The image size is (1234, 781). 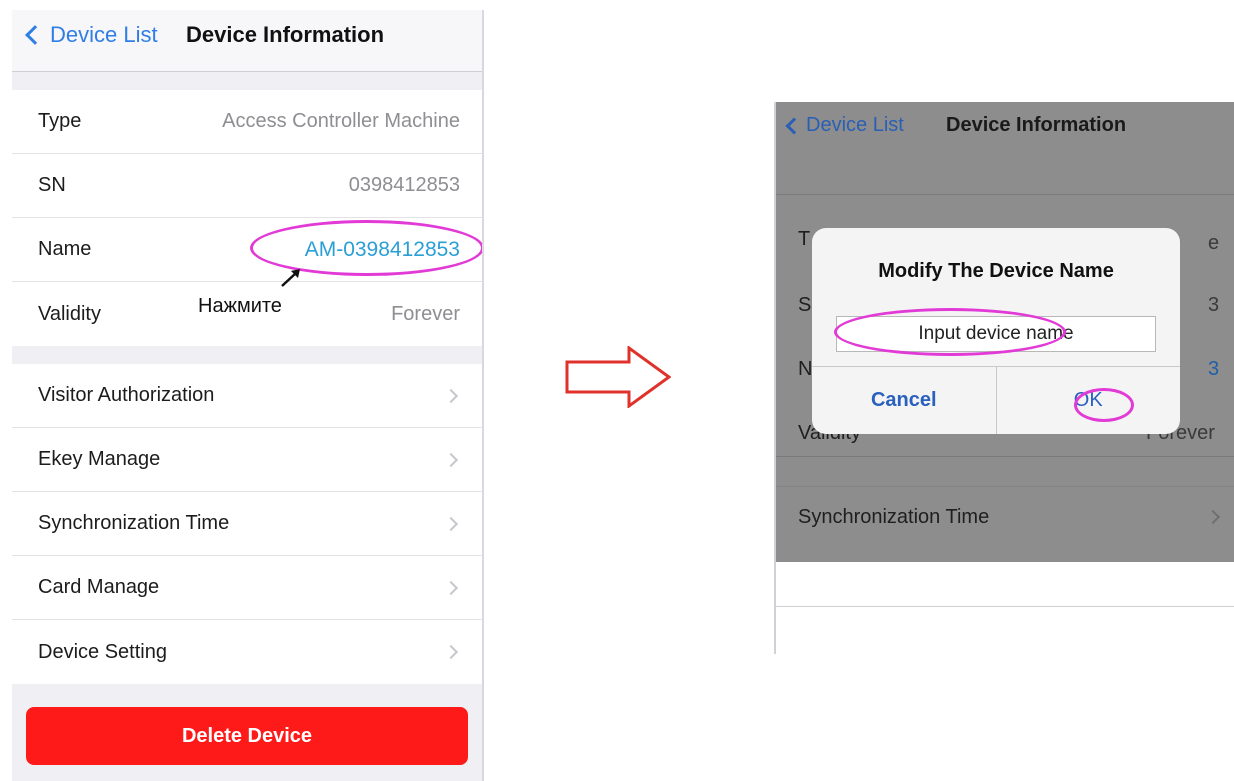 I want to click on dialog-title: Modify The Device Name, so click(x=996, y=271).